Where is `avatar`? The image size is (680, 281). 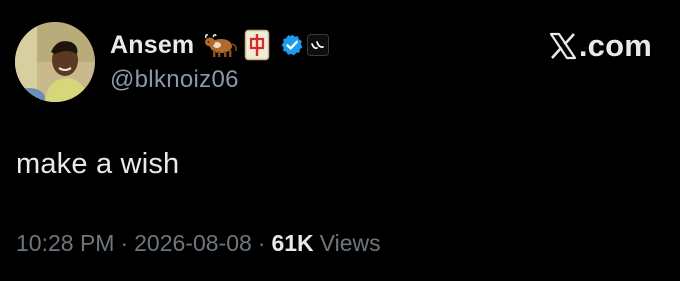 avatar is located at coordinates (55, 62).